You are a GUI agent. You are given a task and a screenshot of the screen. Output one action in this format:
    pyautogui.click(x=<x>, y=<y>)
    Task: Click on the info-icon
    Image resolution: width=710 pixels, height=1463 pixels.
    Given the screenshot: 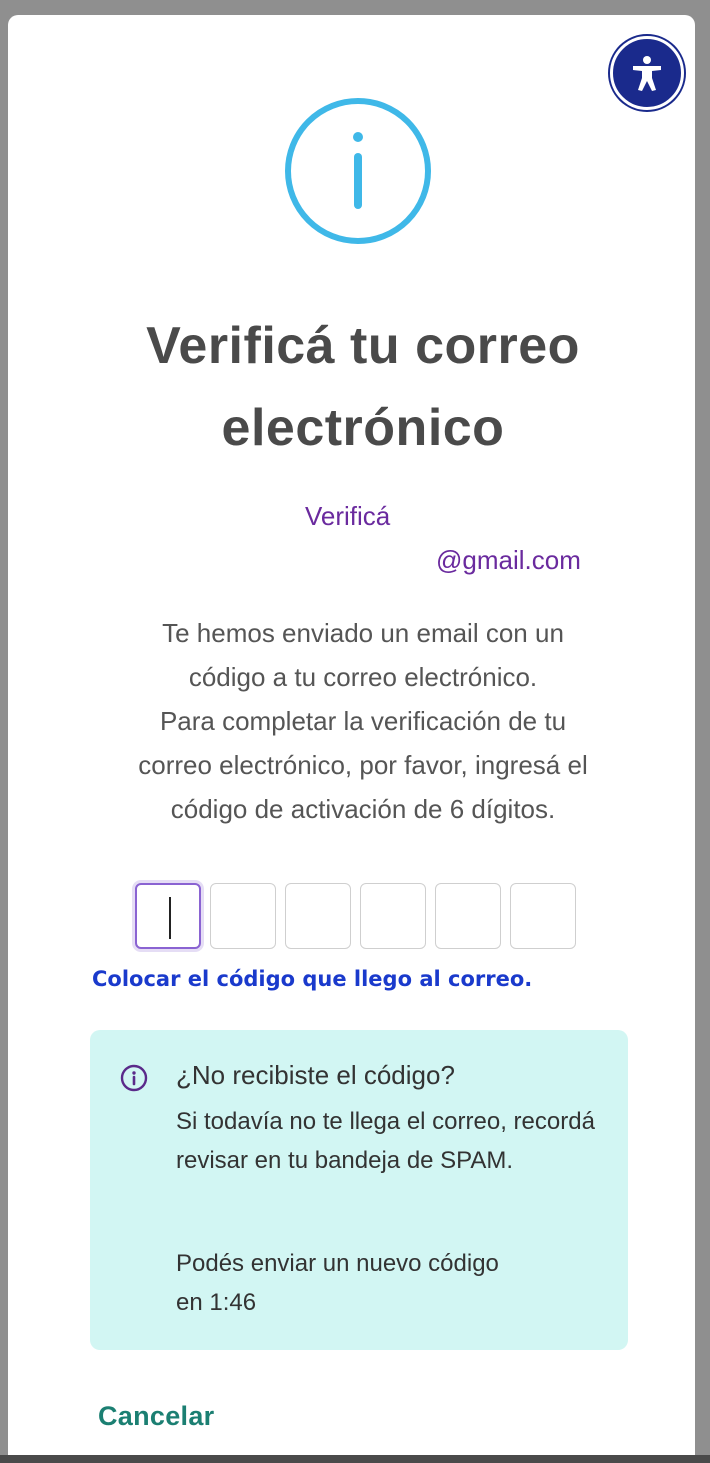 What is the action you would take?
    pyautogui.click(x=358, y=171)
    